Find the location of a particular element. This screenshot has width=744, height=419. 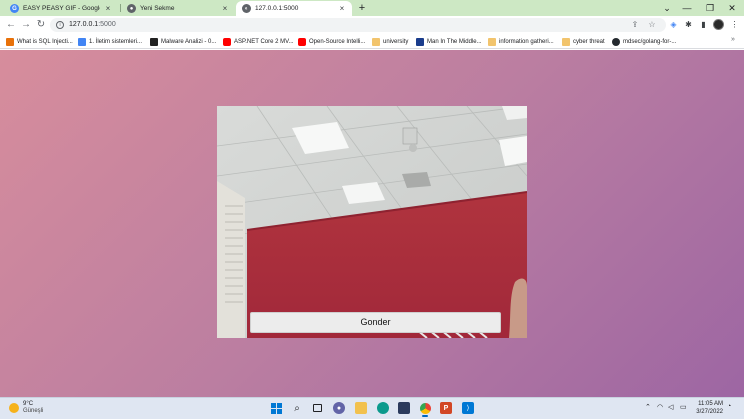

bookmark-folder: cyber threat is located at coordinates (583, 41).